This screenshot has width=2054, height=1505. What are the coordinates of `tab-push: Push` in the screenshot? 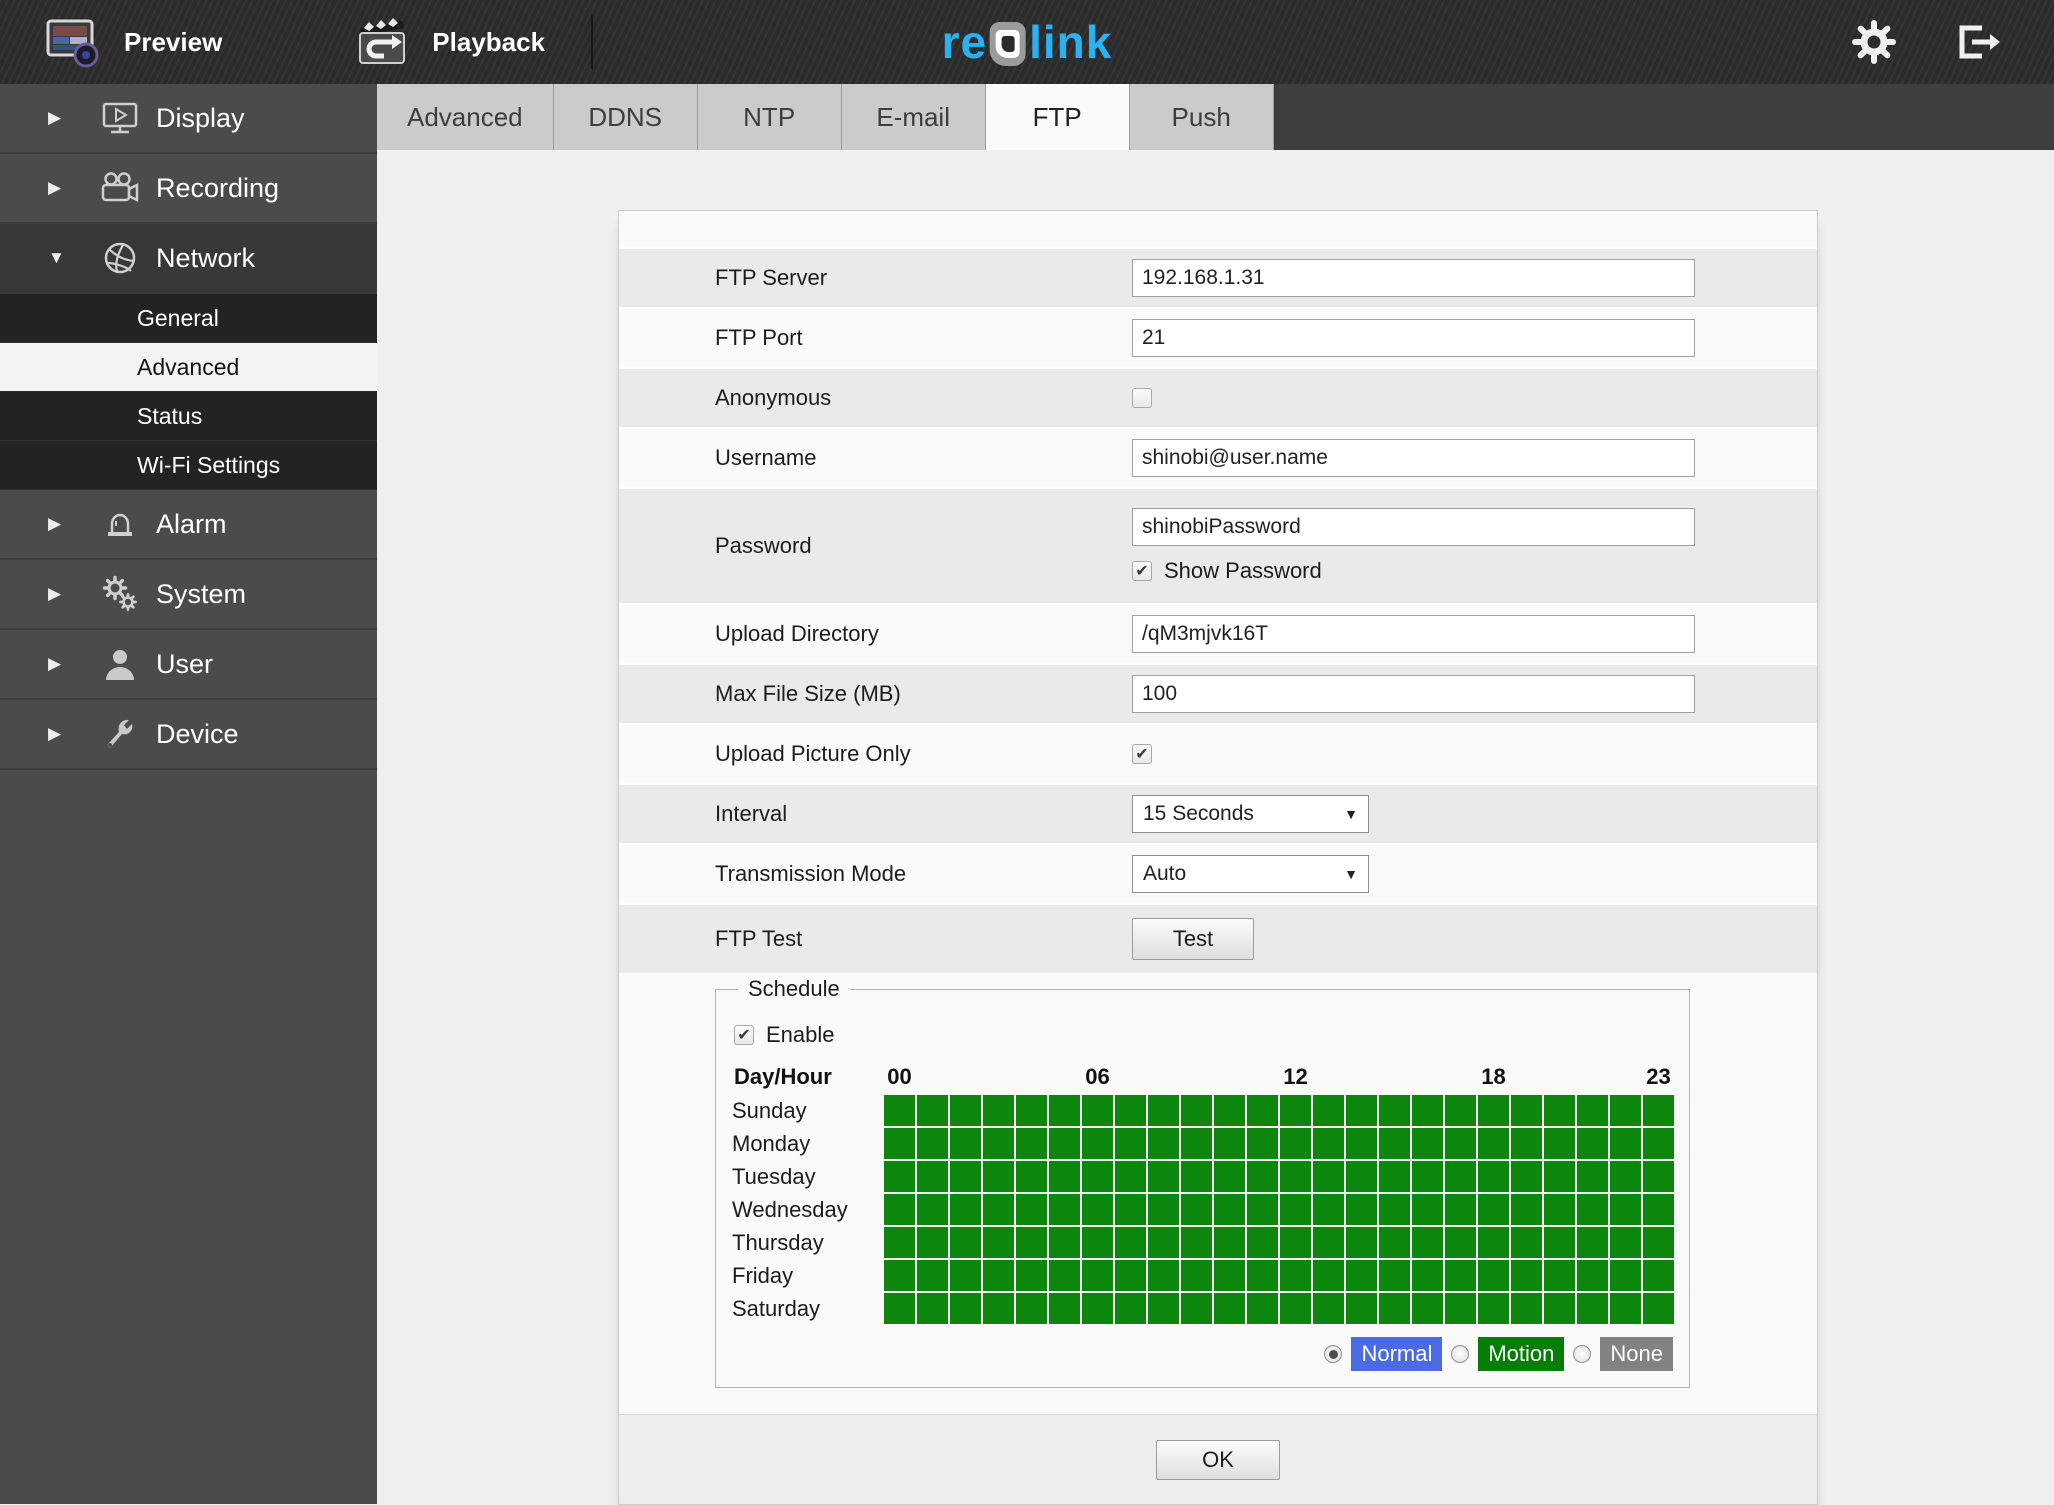 It's located at (1202, 117).